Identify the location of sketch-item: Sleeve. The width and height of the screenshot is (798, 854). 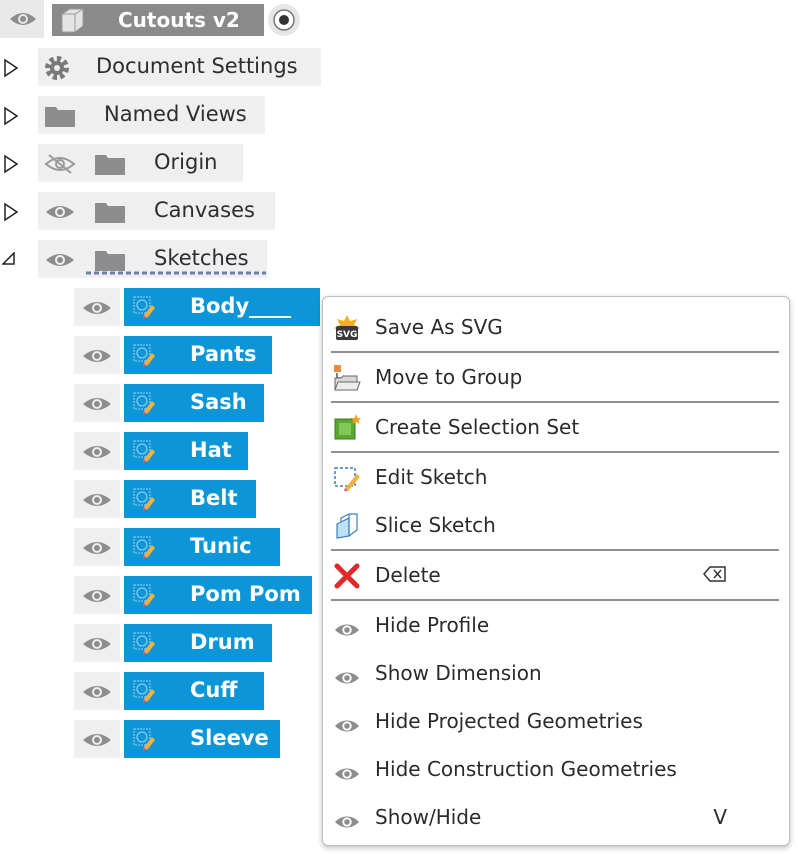
(202, 739).